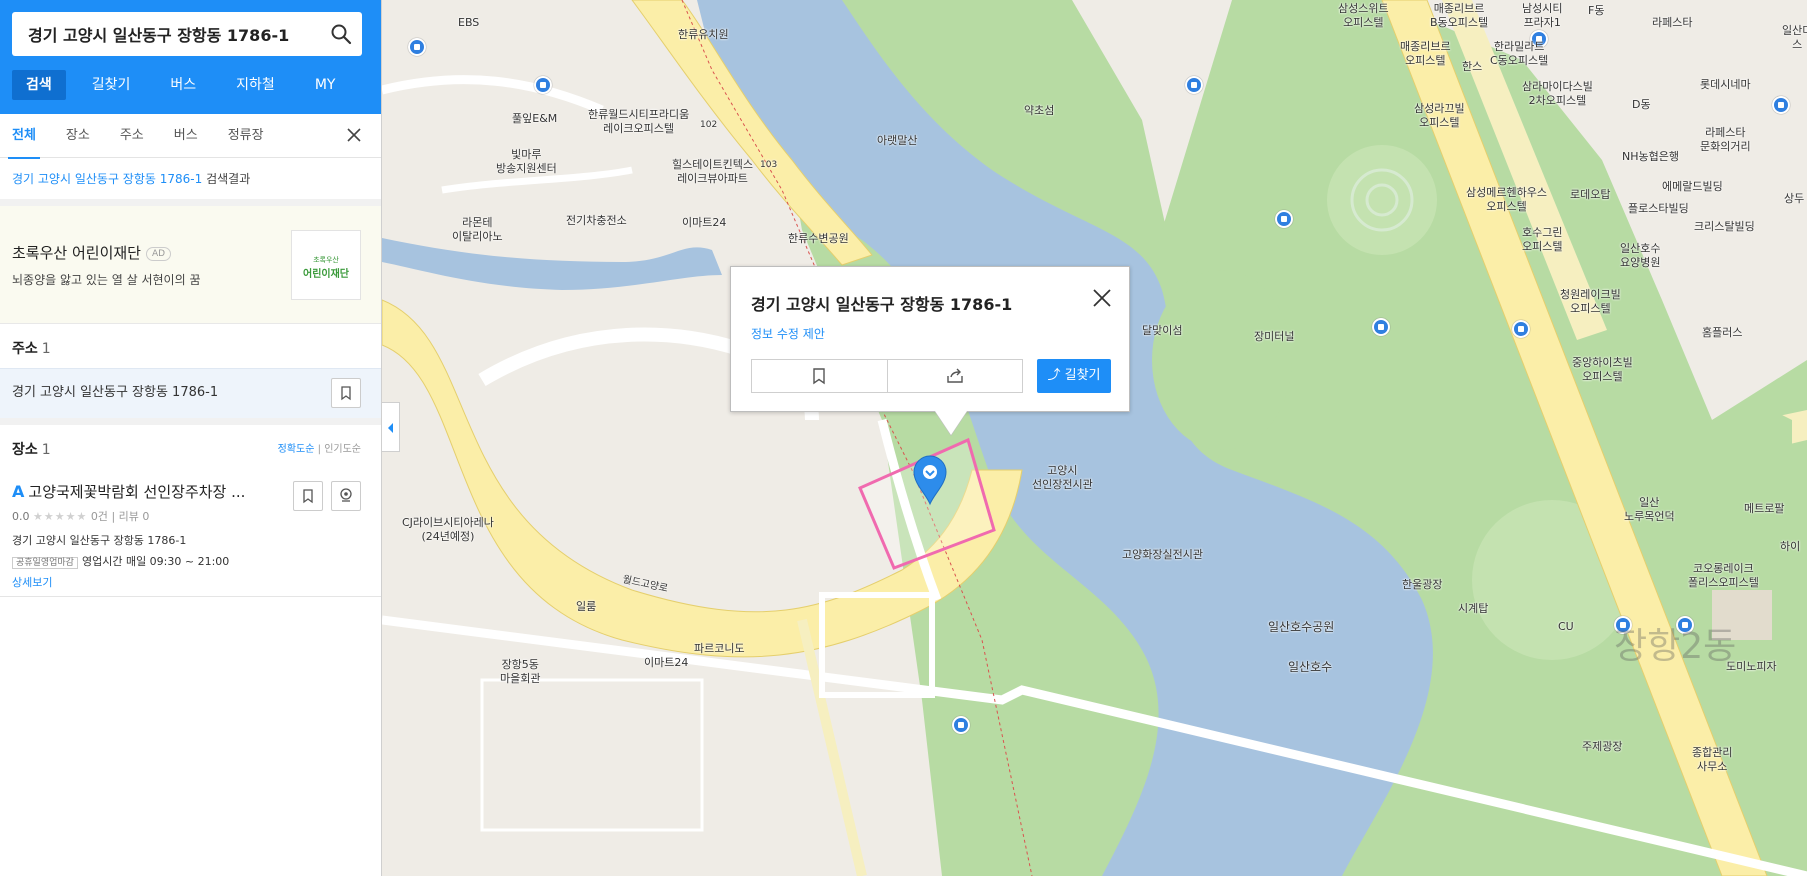 The height and width of the screenshot is (876, 1807). What do you see at coordinates (1519, 54) in the screenshot?
I see `map-label: 한라밀라트 C동오피스텔` at bounding box center [1519, 54].